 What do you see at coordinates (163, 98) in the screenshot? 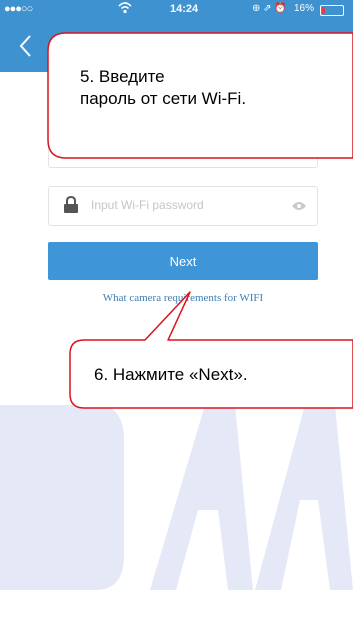
I see `callout-step5-line2: пароль от сети Wi-Fi.` at bounding box center [163, 98].